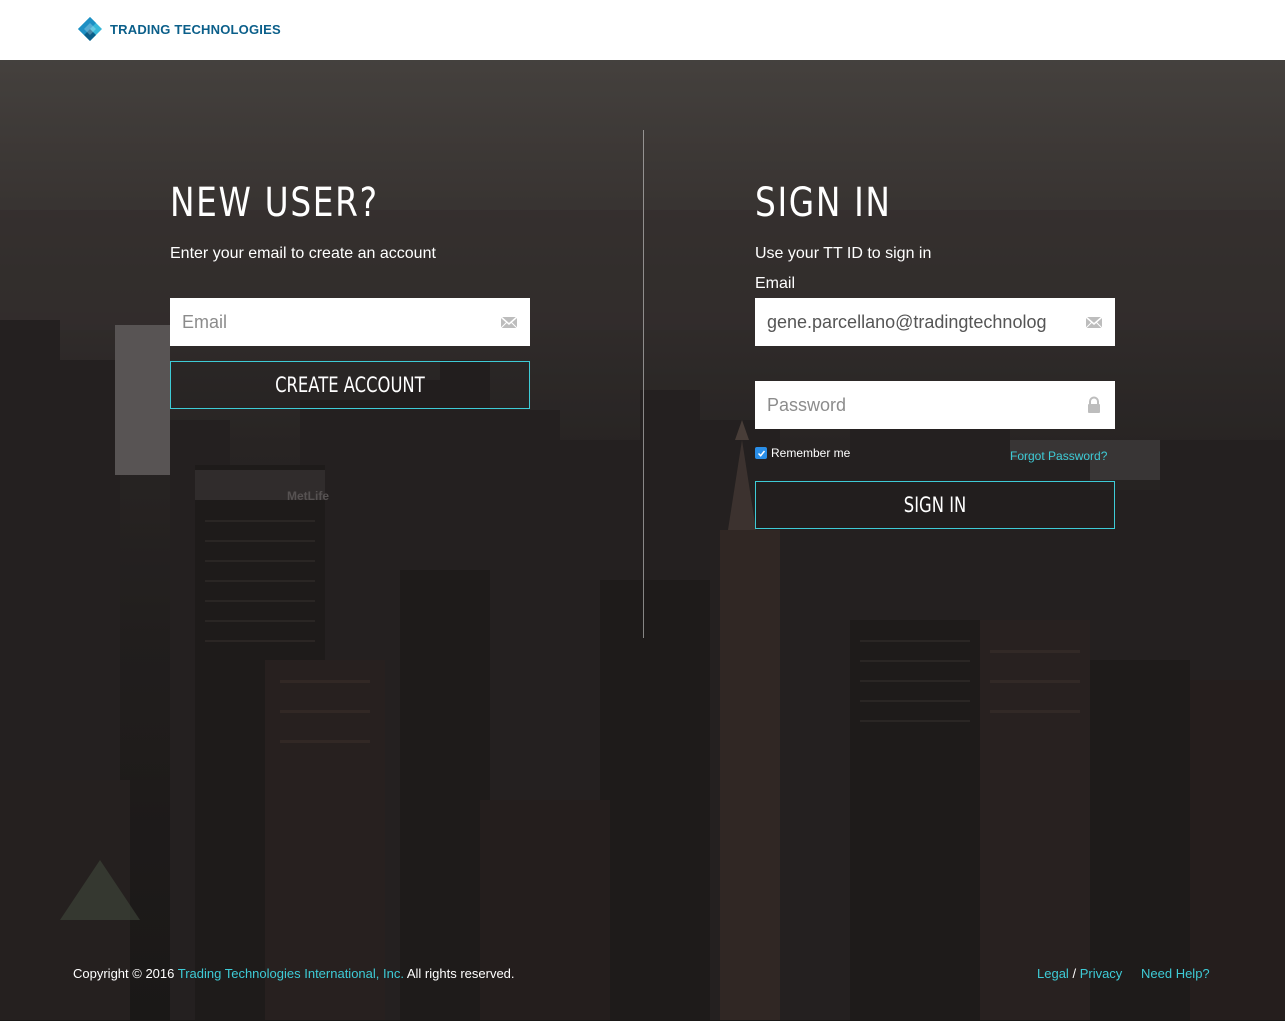 The image size is (1285, 1021). I want to click on sign-in-password-field, so click(935, 405).